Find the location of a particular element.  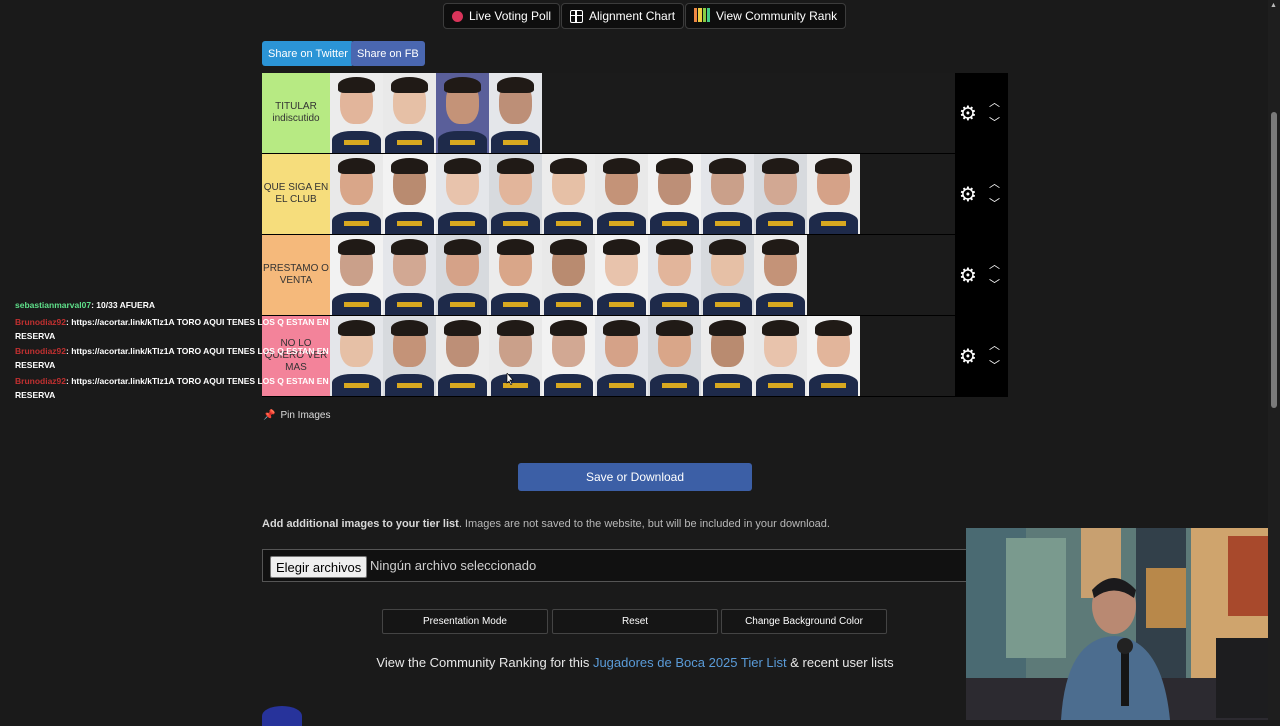

live-voting-poll-button: Live Voting Poll is located at coordinates (502, 16).